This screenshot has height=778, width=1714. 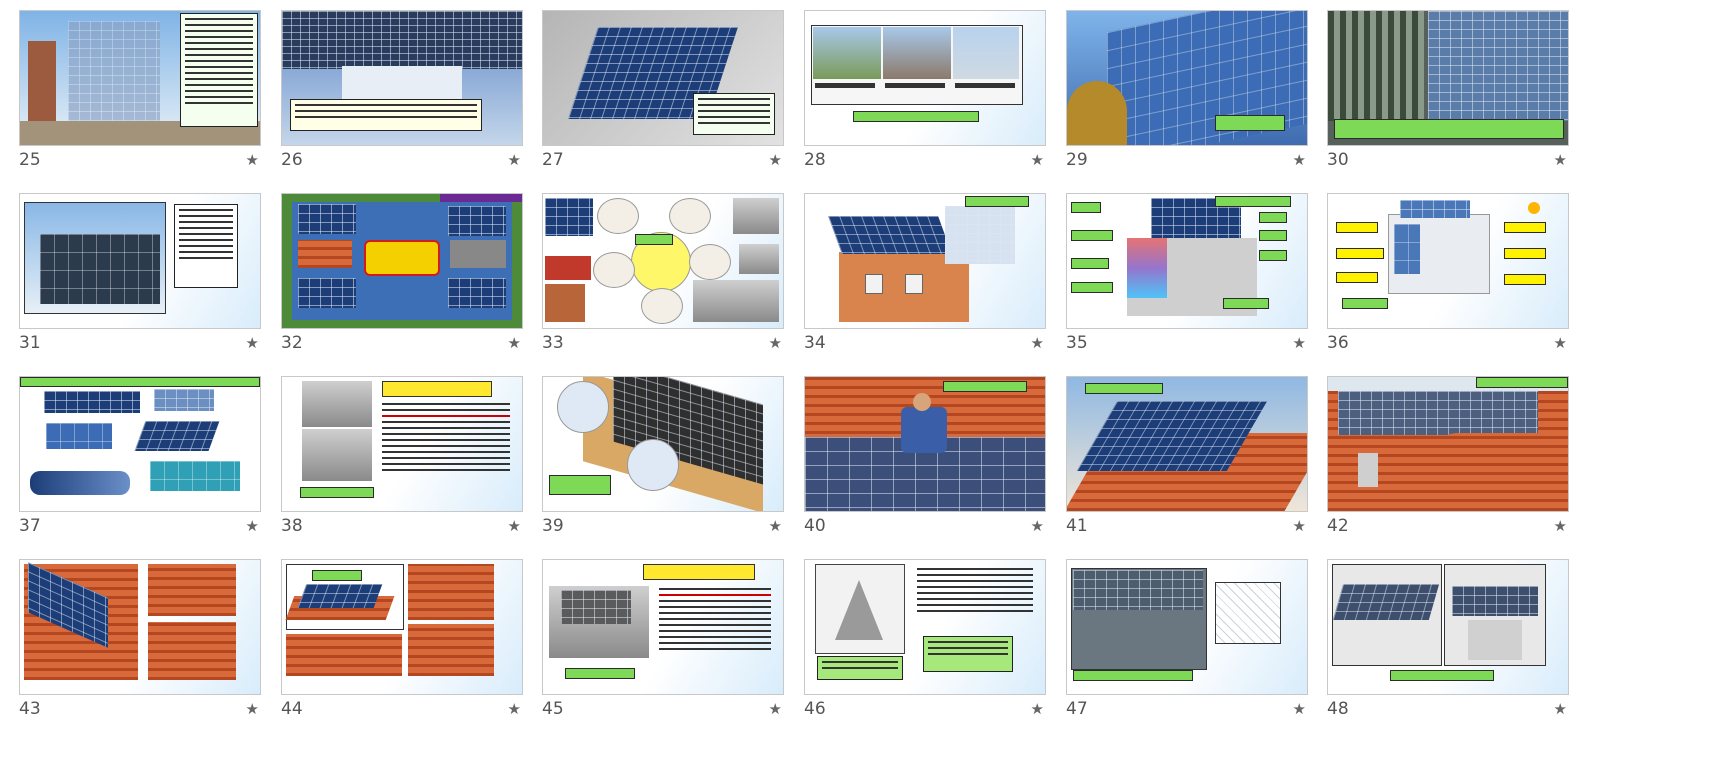 I want to click on slide-thumbnail: 35 ★, so click(x=1187, y=280).